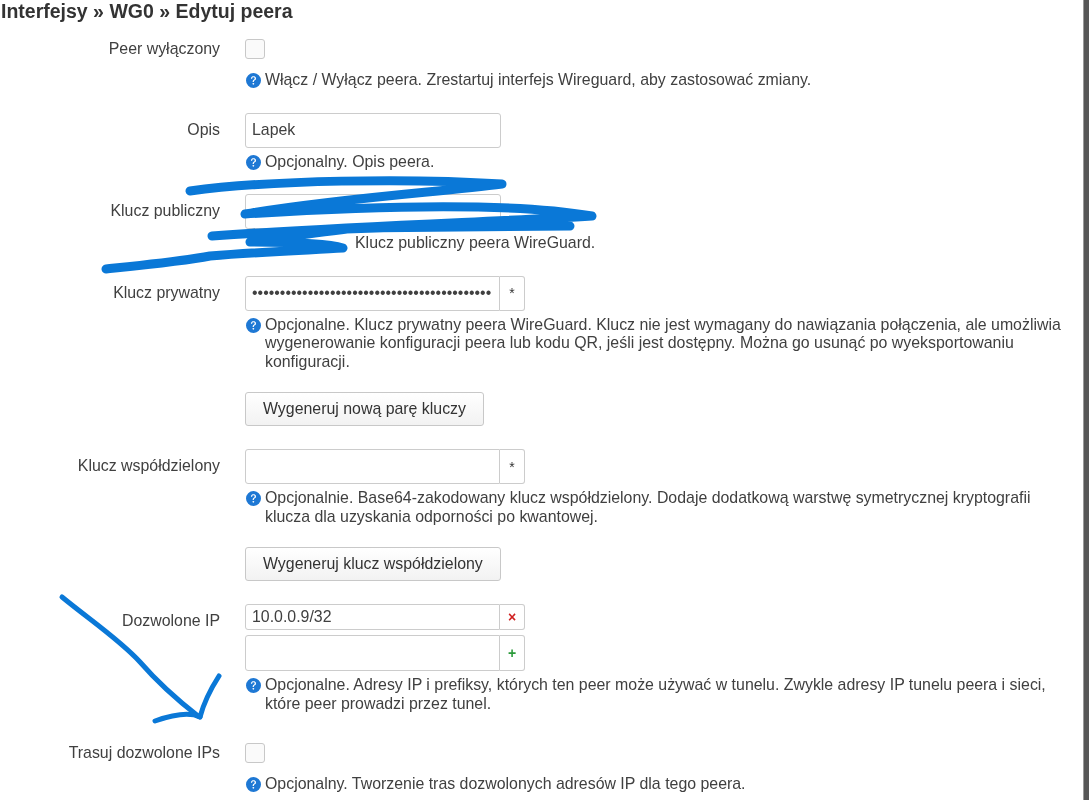 This screenshot has height=800, width=1089. I want to click on hint-text: Klucz publiczny peera WireGuard., so click(475, 243).